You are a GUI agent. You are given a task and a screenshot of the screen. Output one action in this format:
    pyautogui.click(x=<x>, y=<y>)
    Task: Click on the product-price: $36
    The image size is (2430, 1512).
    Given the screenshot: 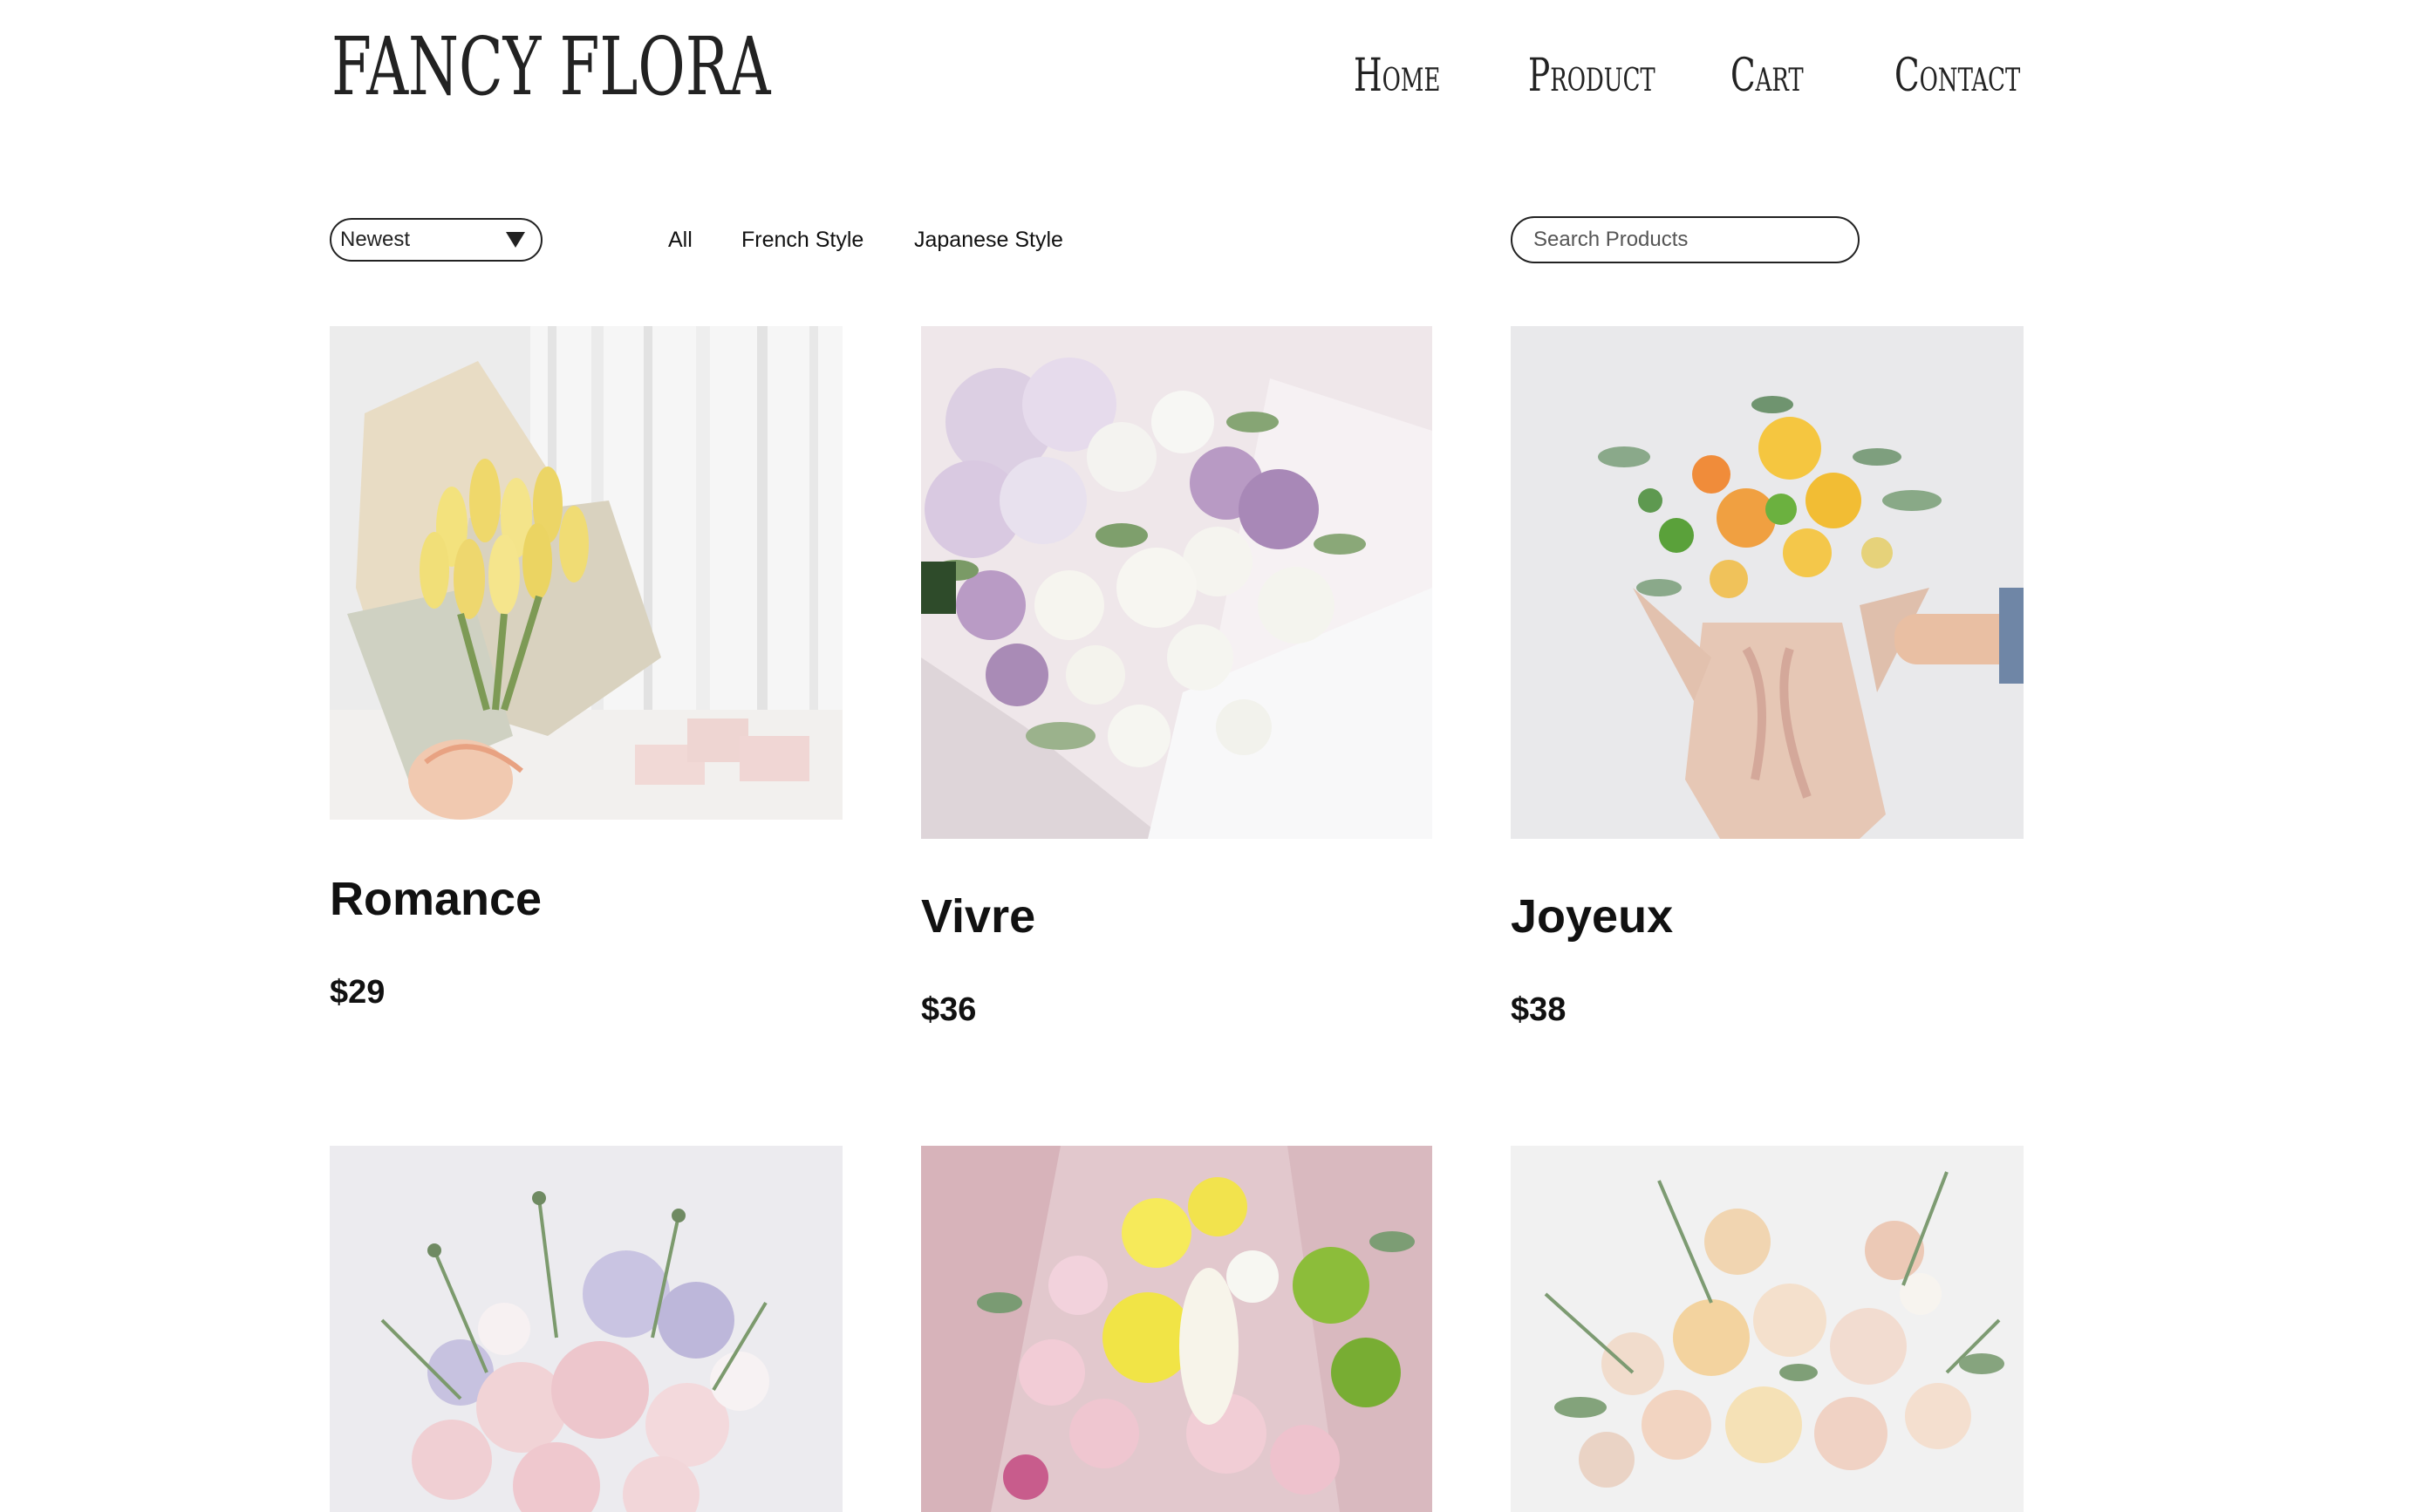 What is the action you would take?
    pyautogui.click(x=949, y=1009)
    